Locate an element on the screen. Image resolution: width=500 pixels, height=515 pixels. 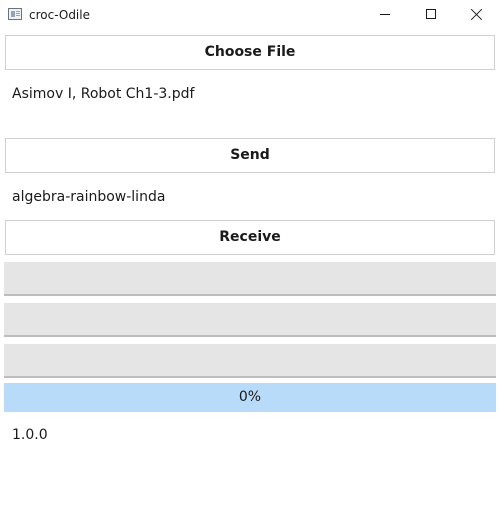
close-icon is located at coordinates (477, 14).